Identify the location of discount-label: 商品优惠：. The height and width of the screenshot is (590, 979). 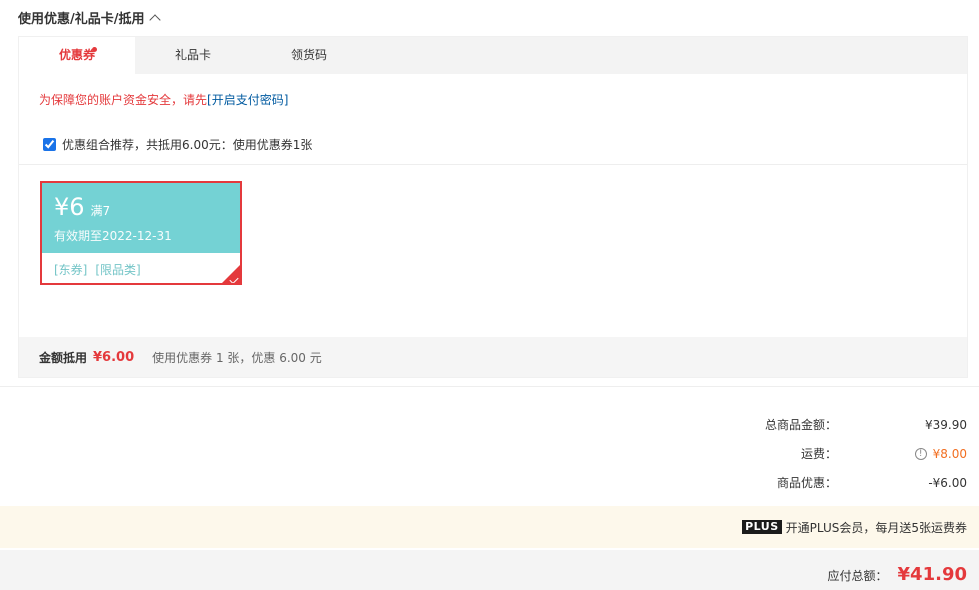
(806, 483).